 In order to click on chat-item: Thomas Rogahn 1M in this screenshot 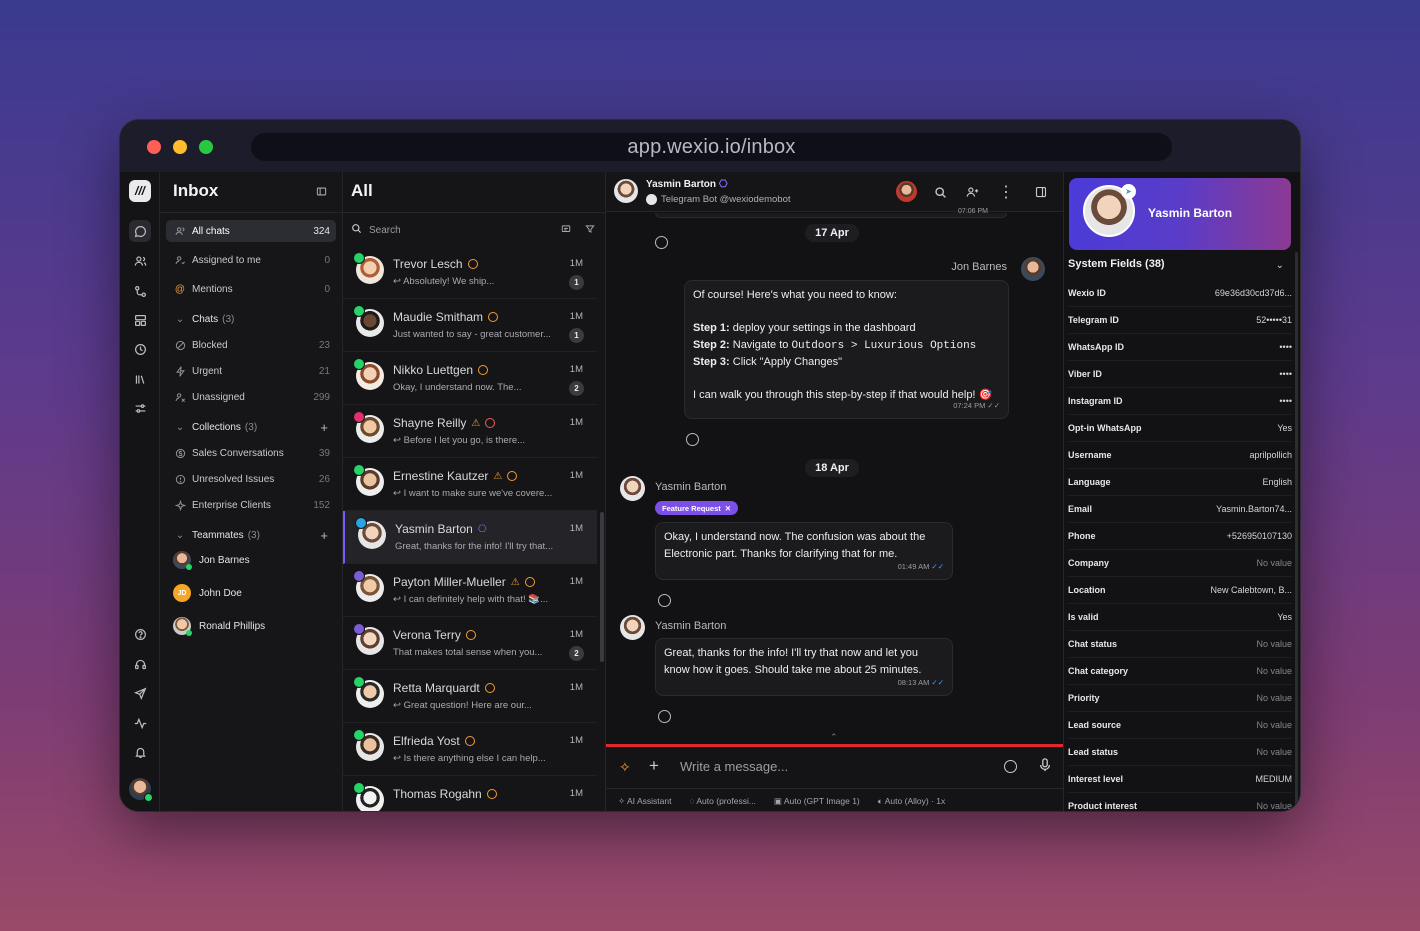, I will do `click(470, 793)`.